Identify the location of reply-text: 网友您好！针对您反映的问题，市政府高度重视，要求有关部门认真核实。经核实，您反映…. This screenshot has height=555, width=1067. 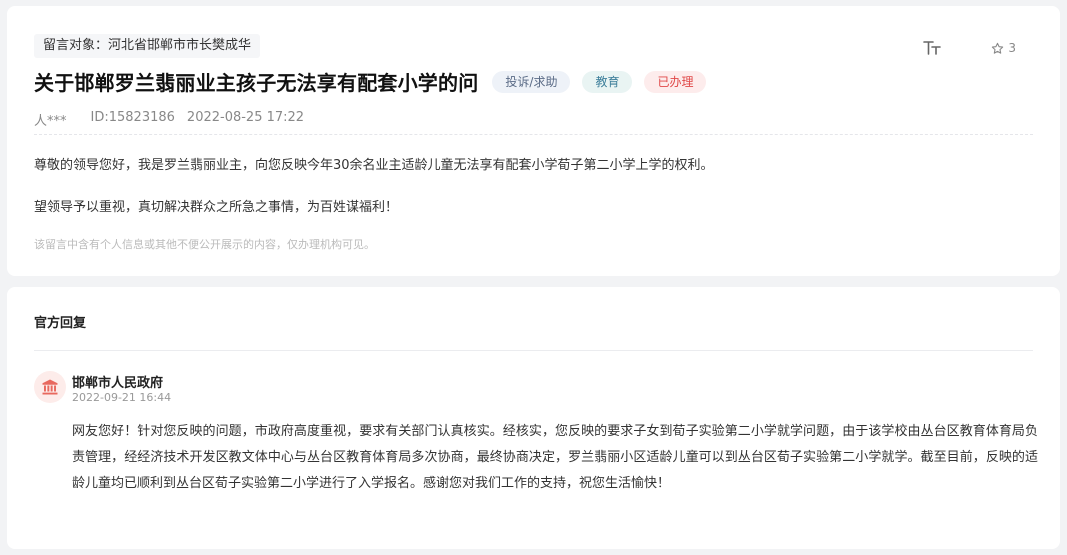
(555, 457).